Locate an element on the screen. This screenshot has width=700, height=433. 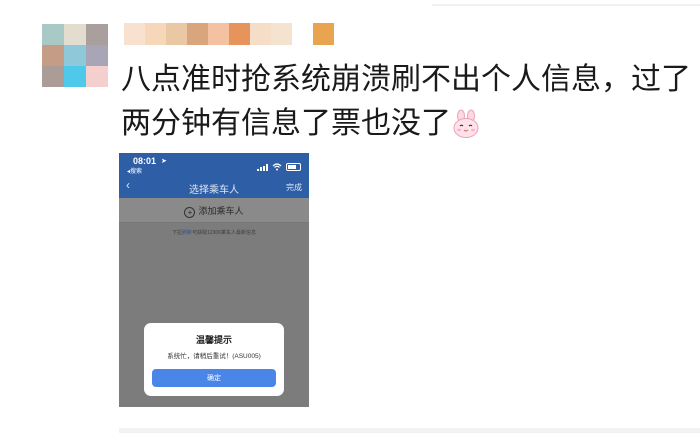
hint-prefix: 下拉 is located at coordinates (177, 233).